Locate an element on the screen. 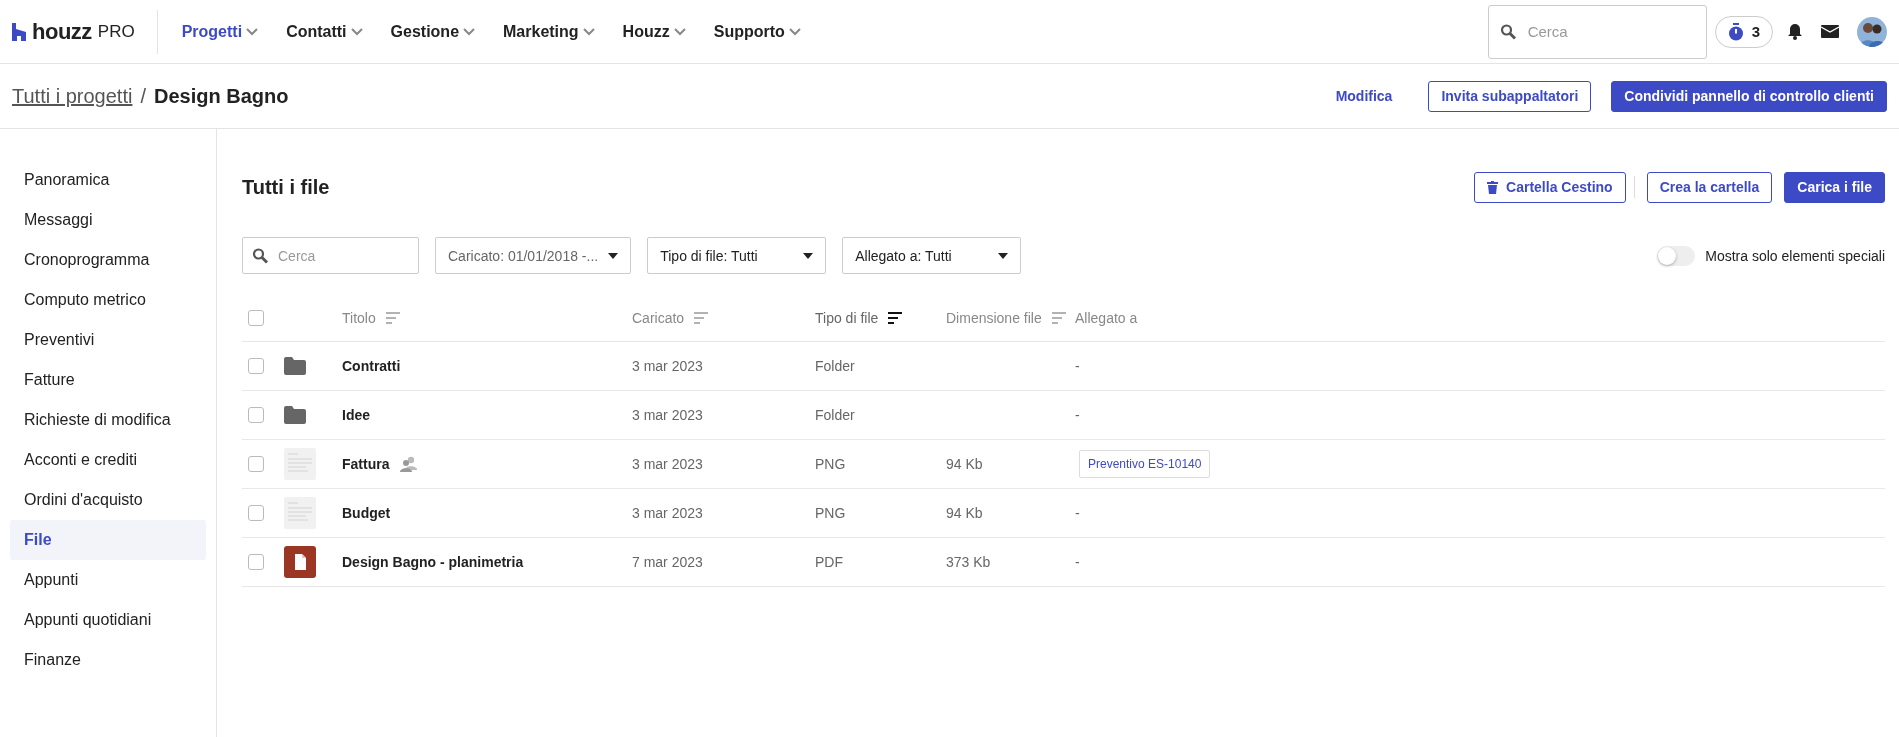 The width and height of the screenshot is (1899, 737). filter-dropdown: Tipo di file: Tutti is located at coordinates (737, 255).